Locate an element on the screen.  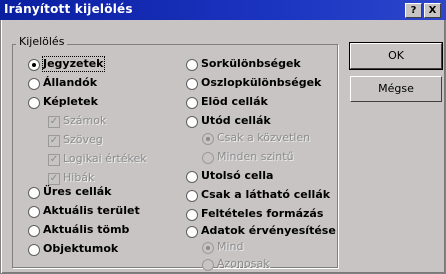
help-icon: ? is located at coordinates (413, 10).